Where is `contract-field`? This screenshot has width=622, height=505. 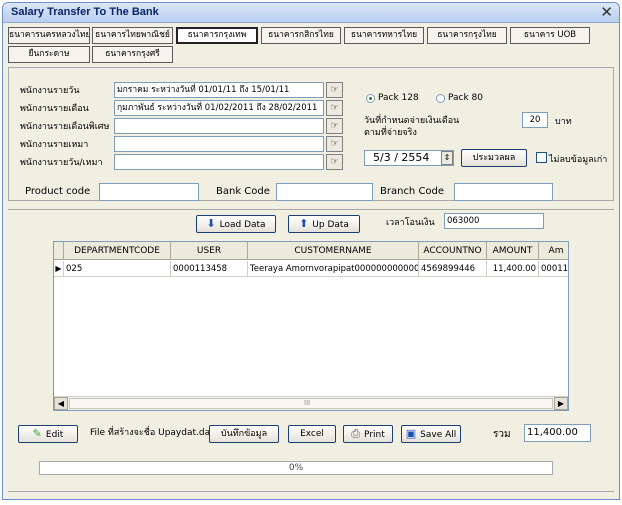
contract-field is located at coordinates (219, 144).